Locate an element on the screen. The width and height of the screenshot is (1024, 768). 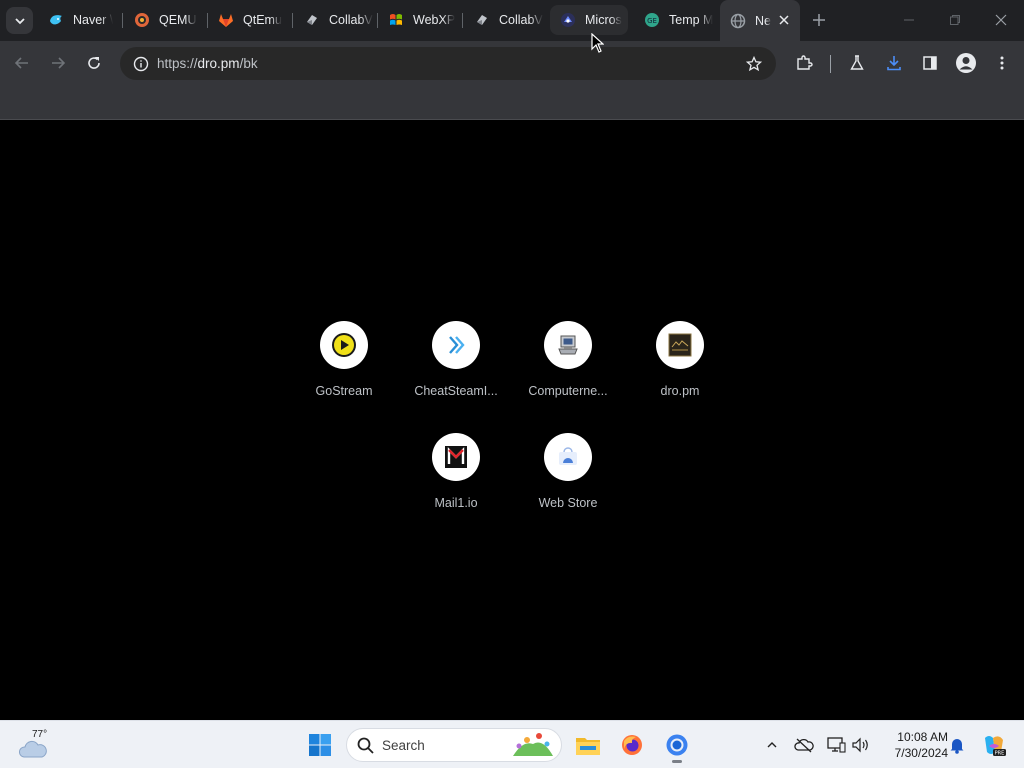
restore-button is located at coordinates (955, 20).